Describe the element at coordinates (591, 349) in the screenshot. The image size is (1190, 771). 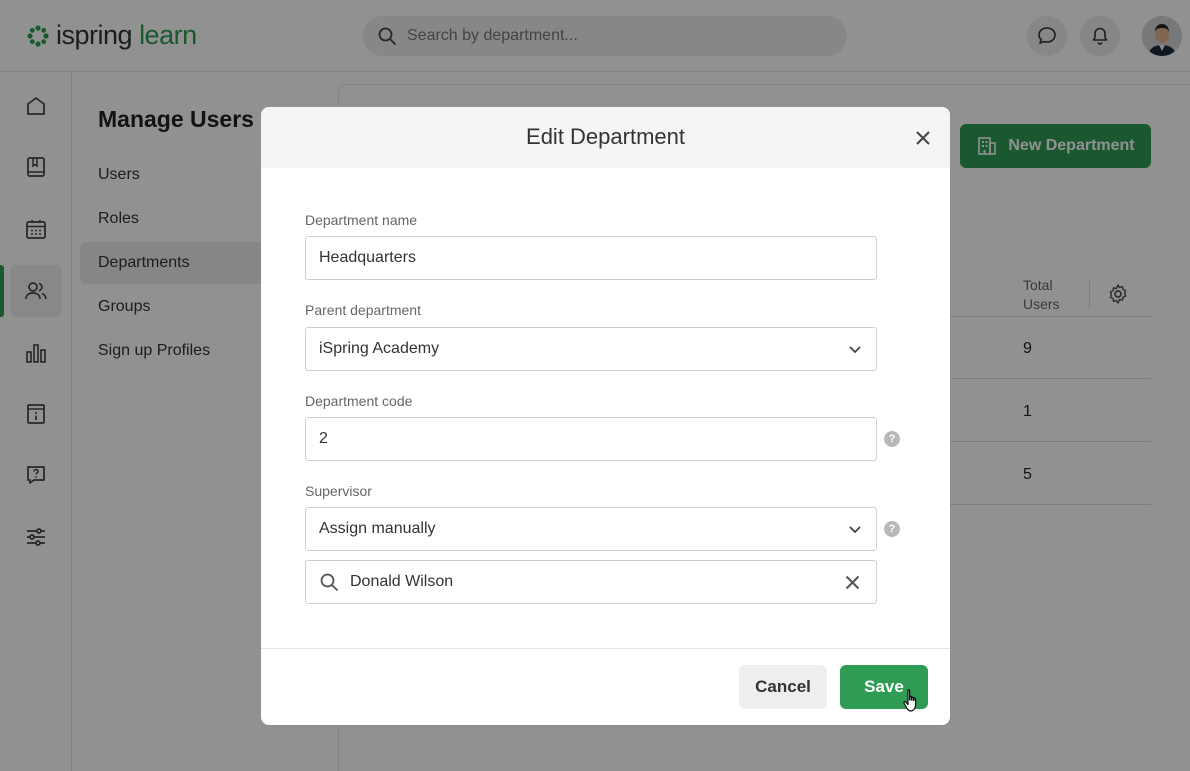
I see `parent-department-select: iSpring Academy` at that location.